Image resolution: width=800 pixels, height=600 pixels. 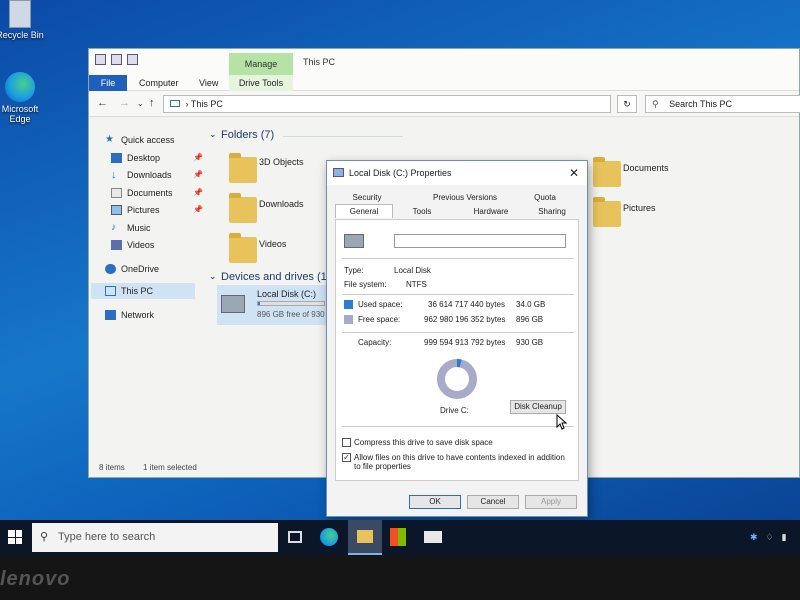 I want to click on address-input: › This PC, so click(x=387, y=104).